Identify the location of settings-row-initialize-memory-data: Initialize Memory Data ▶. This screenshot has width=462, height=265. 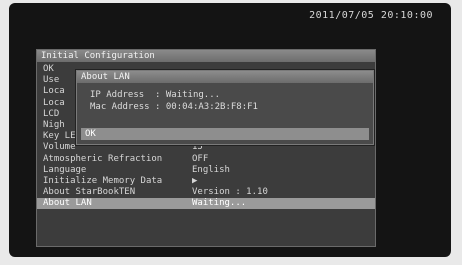
(206, 181).